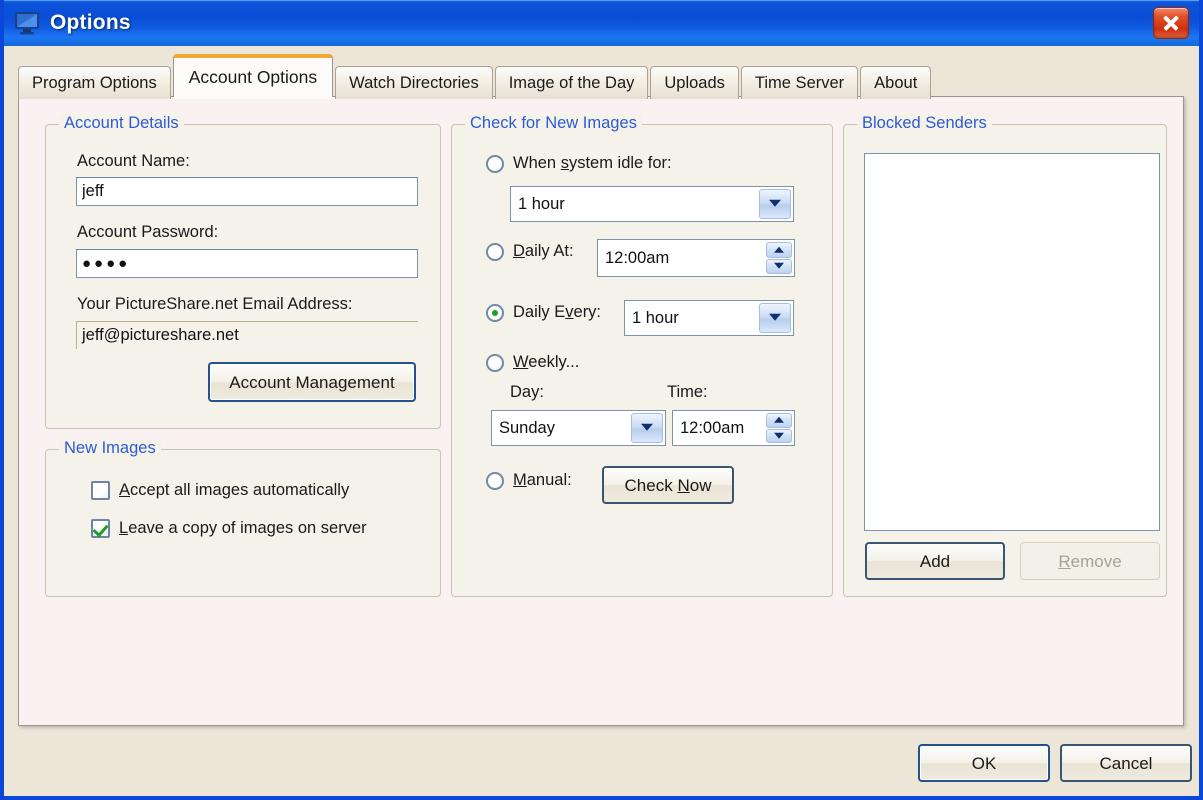  I want to click on tab-program-options: Program Options, so click(94, 82).